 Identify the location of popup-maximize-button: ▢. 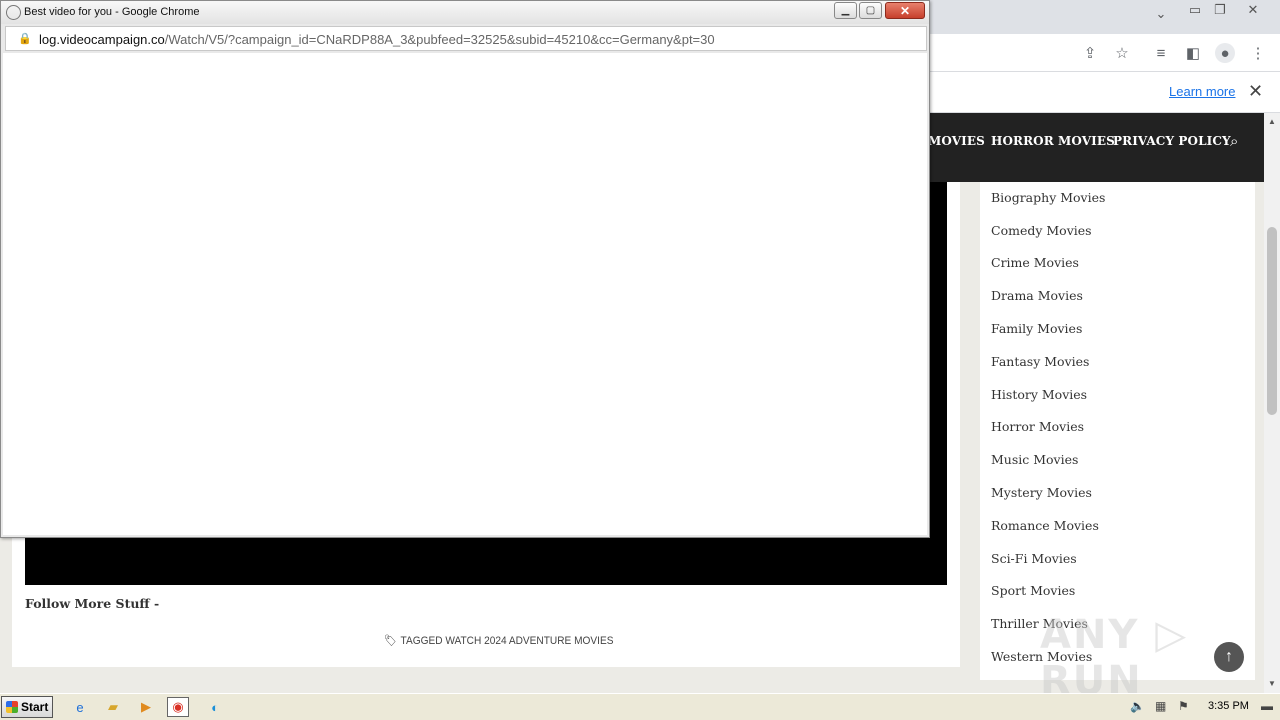
(870, 10).